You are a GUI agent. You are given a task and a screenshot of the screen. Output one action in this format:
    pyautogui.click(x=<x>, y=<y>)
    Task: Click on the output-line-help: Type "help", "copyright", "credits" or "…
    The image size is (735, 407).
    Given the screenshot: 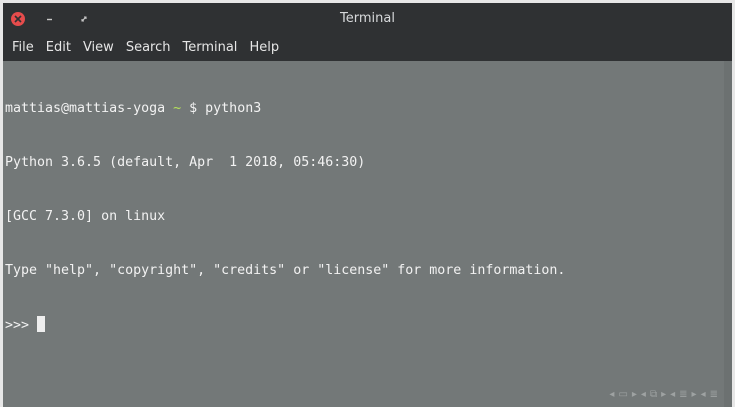 What is the action you would take?
    pyautogui.click(x=285, y=270)
    